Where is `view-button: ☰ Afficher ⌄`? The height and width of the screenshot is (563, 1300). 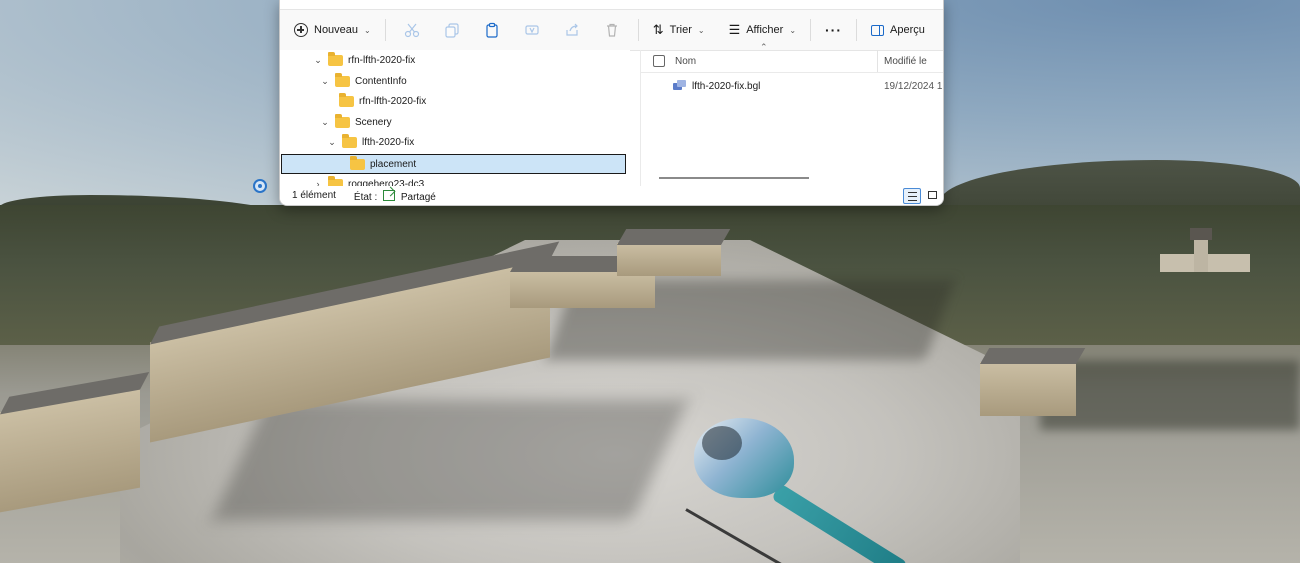 view-button: ☰ Afficher ⌄ is located at coordinates (762, 30).